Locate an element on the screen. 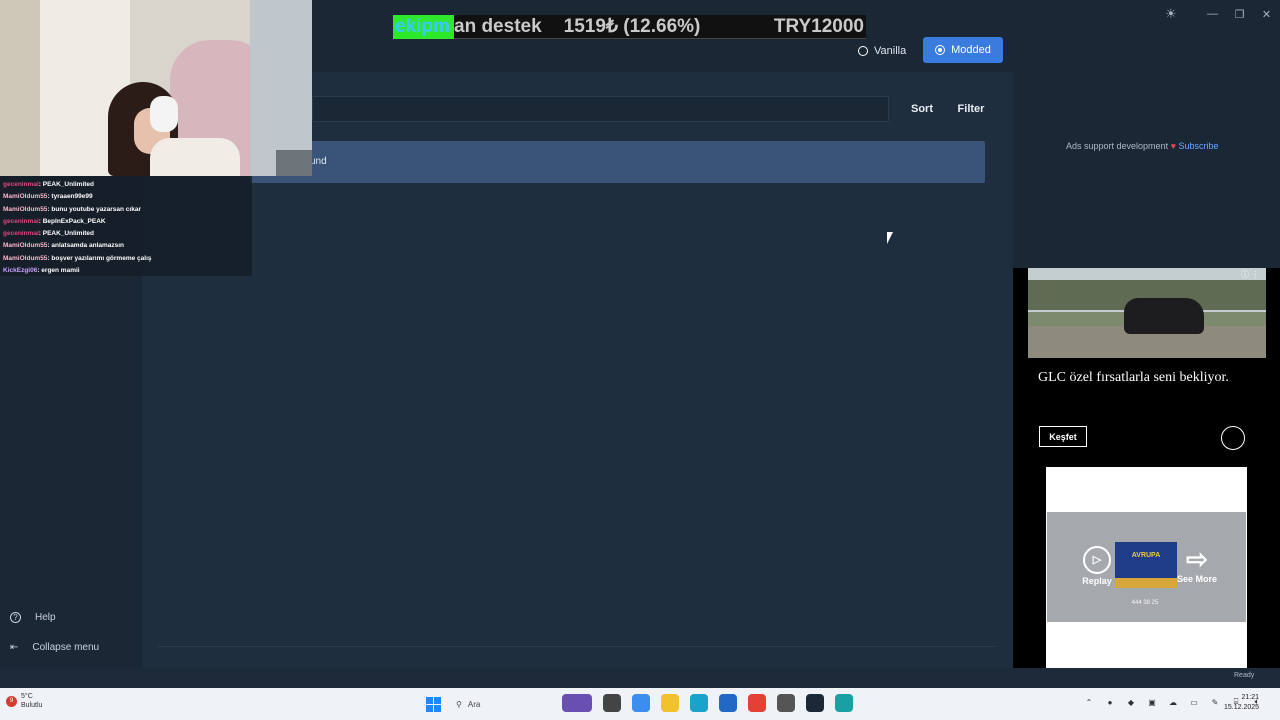 The height and width of the screenshot is (720, 1280). search-input is located at coordinates (600, 109).